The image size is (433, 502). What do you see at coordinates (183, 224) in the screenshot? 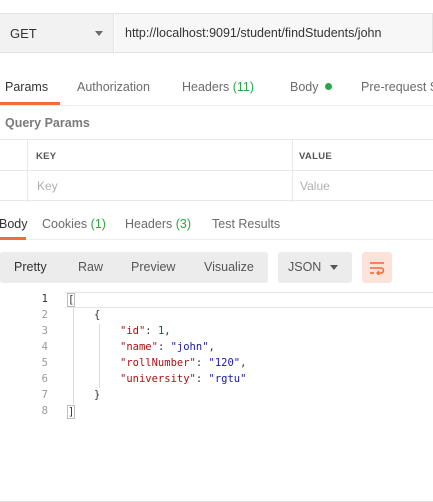
I see `response-tab-headers-count: (3)` at bounding box center [183, 224].